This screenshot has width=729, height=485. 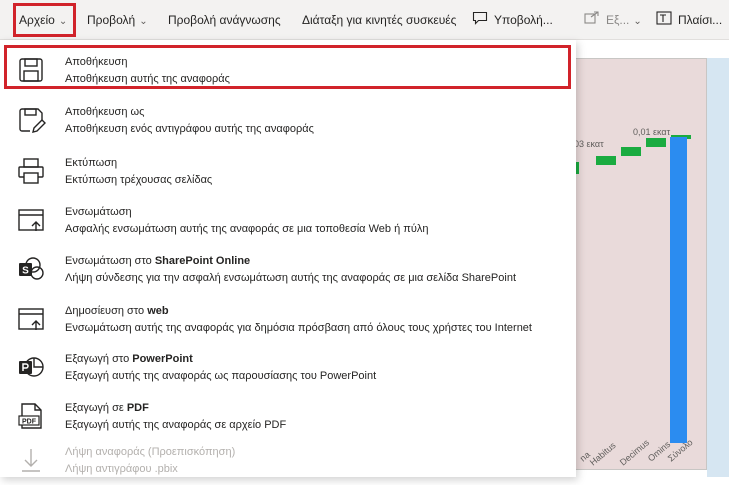 I want to click on menu-item-title: Εξαγωγή σε PDF, so click(x=107, y=408).